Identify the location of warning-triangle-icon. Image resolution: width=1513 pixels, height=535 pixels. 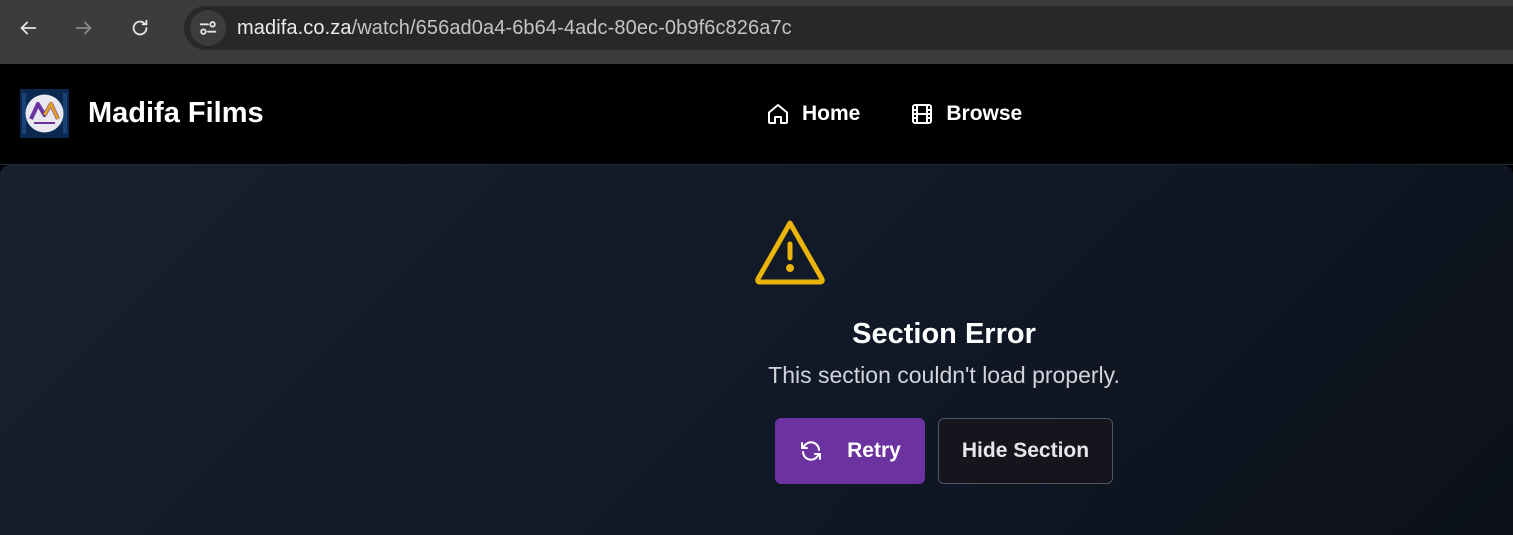
(790, 252).